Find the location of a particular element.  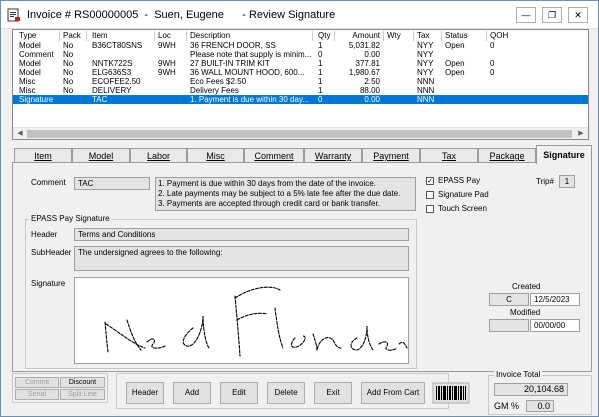

cell-item: TAC is located at coordinates (100, 99).